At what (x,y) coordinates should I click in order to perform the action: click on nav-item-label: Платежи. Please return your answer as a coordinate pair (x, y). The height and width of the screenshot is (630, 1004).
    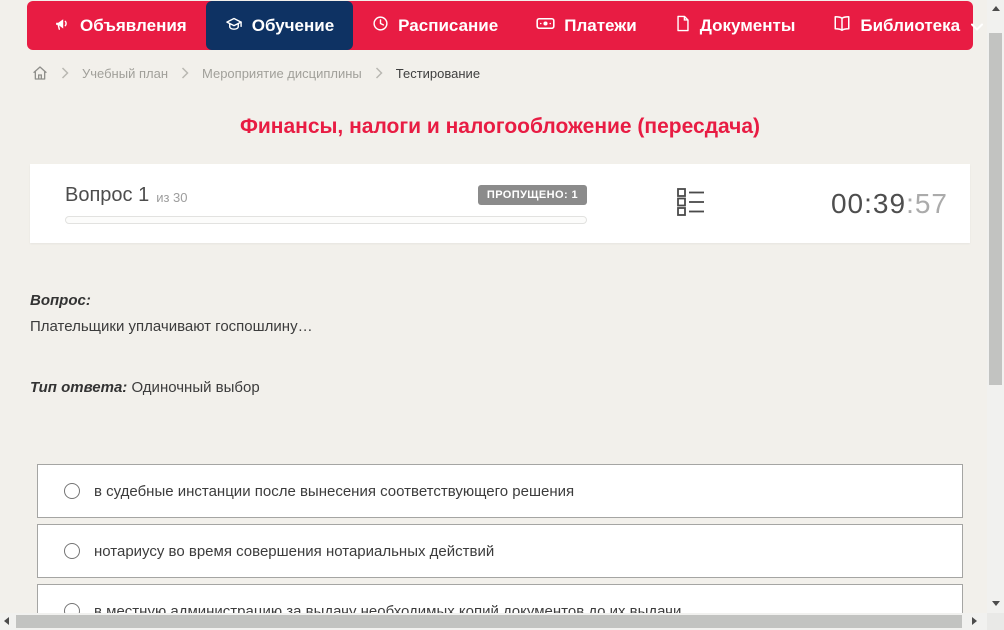
    Looking at the image, I should click on (600, 25).